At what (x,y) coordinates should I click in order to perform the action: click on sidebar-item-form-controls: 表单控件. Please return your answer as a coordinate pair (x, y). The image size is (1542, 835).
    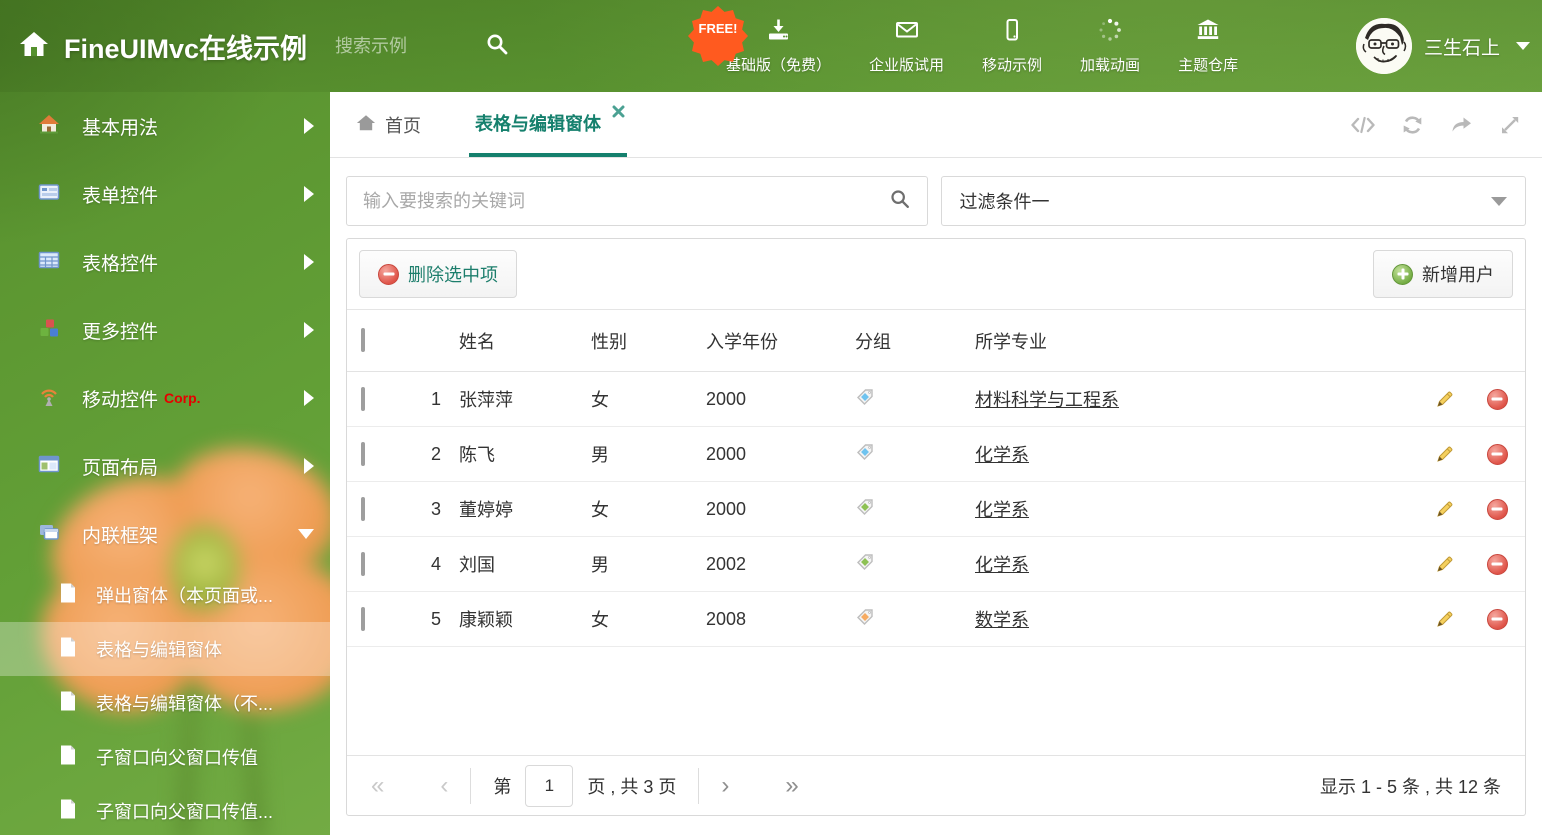
    Looking at the image, I should click on (165, 194).